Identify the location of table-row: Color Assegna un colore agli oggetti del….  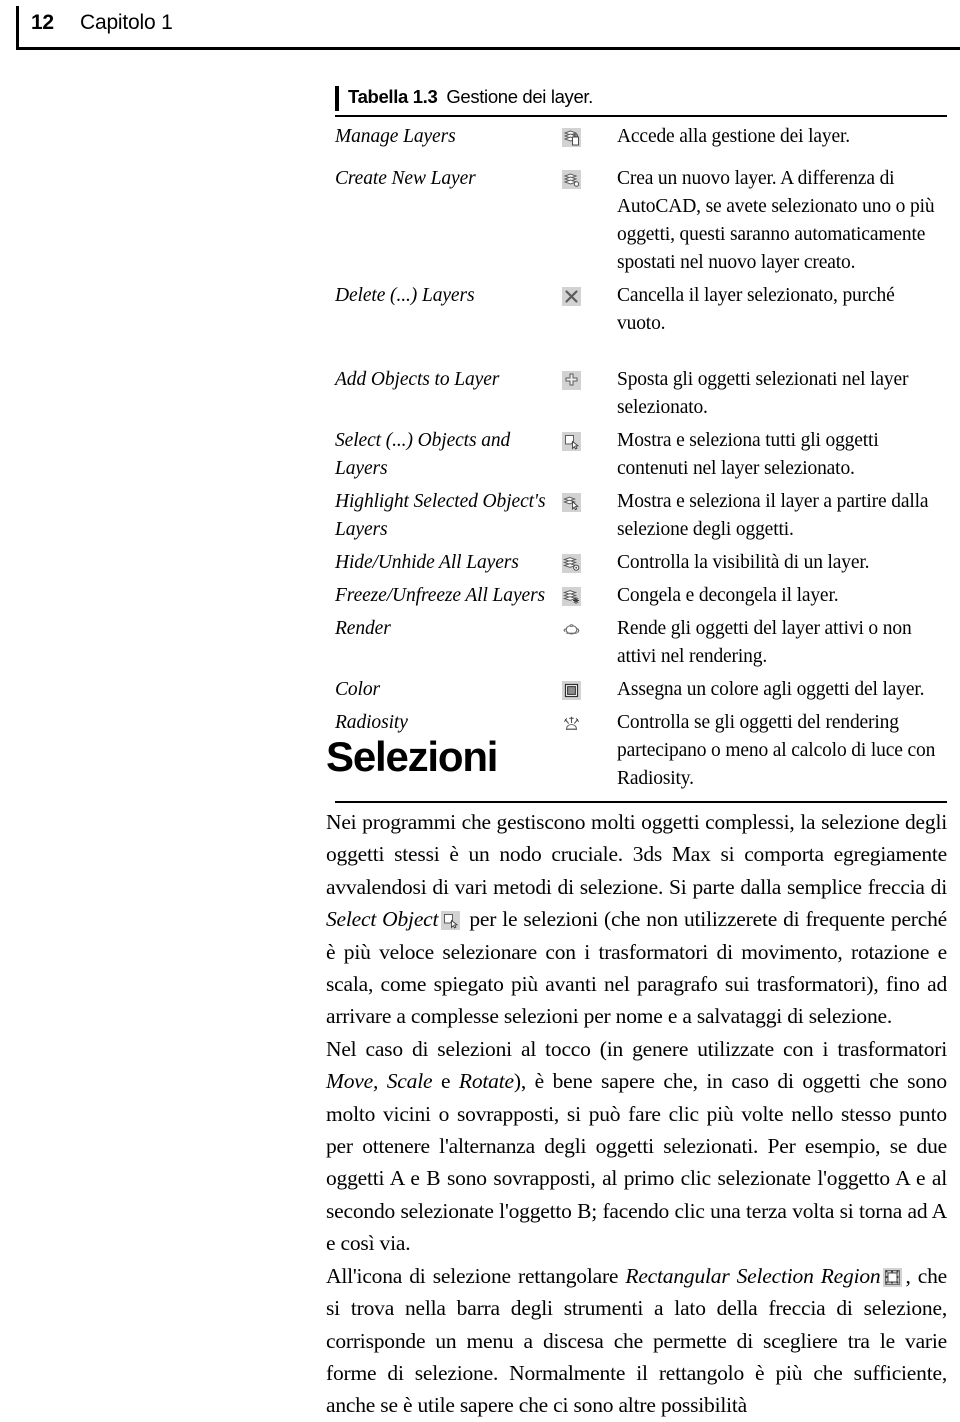
(641, 690).